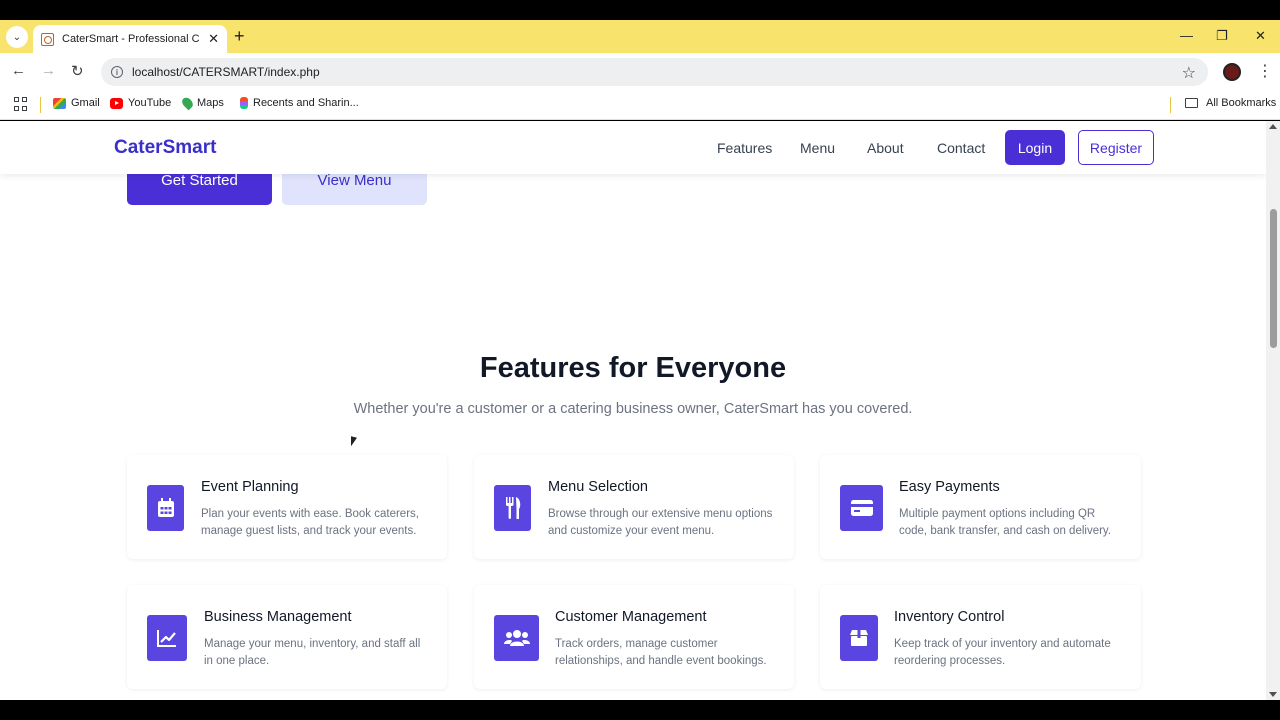  I want to click on feature-card-title: Inventory Control, so click(949, 617).